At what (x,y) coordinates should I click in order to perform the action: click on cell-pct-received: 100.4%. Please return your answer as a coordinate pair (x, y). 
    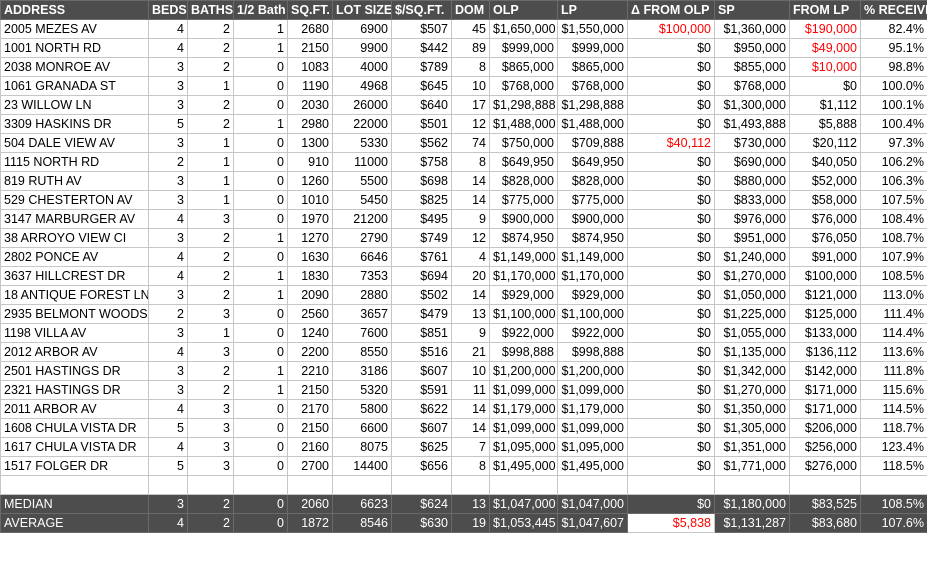
    Looking at the image, I should click on (893, 124).